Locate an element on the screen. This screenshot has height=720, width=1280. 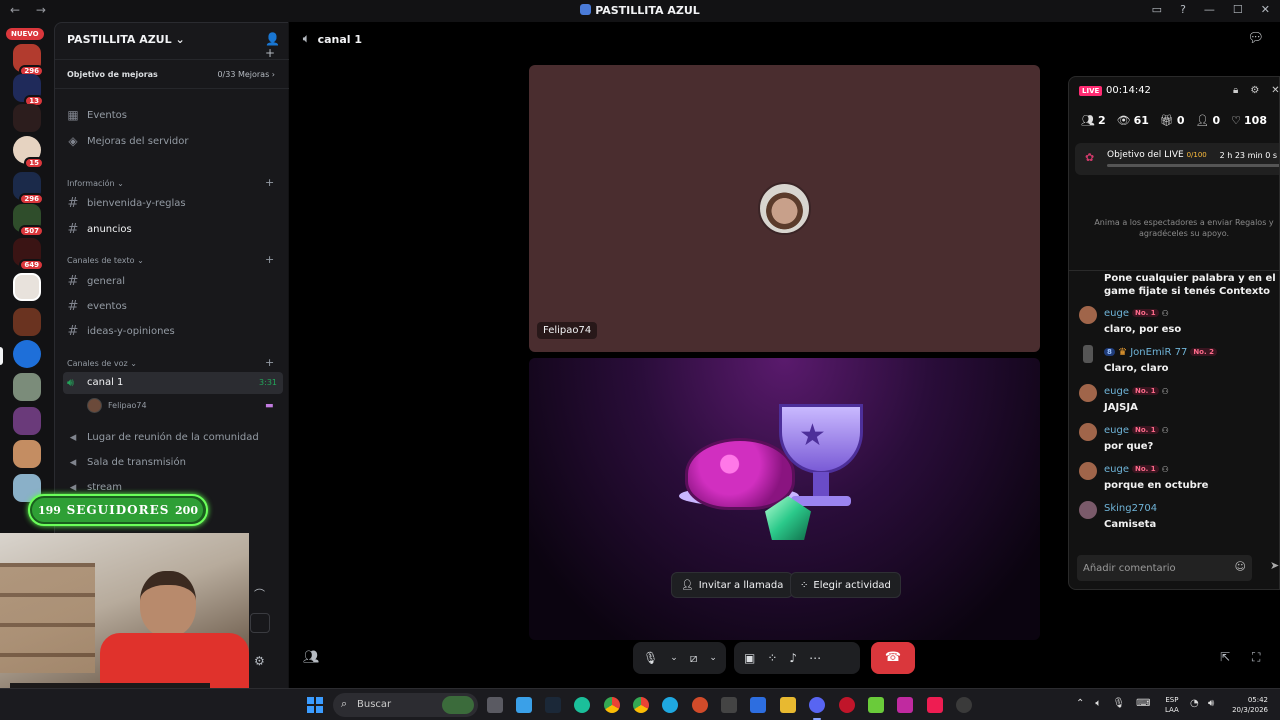
edge-icon is located at coordinates (670, 705).